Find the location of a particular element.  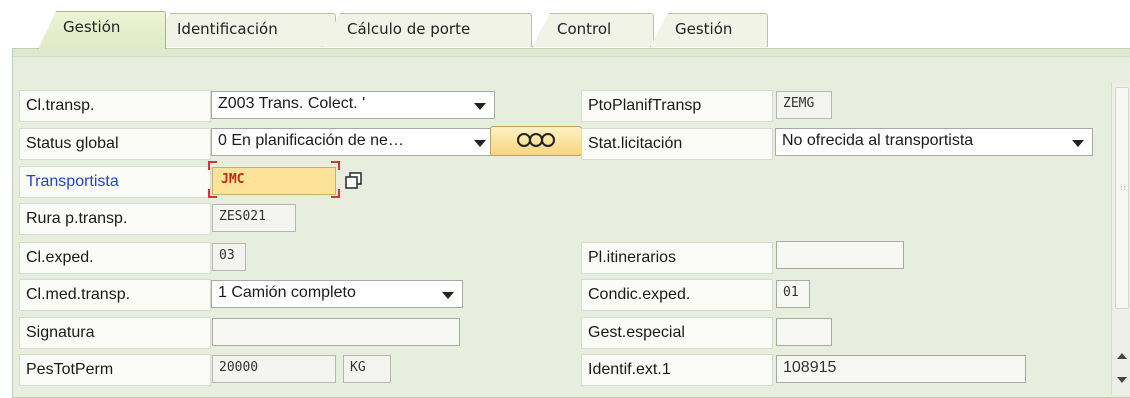

status-global-label: Status global is located at coordinates (115, 144).